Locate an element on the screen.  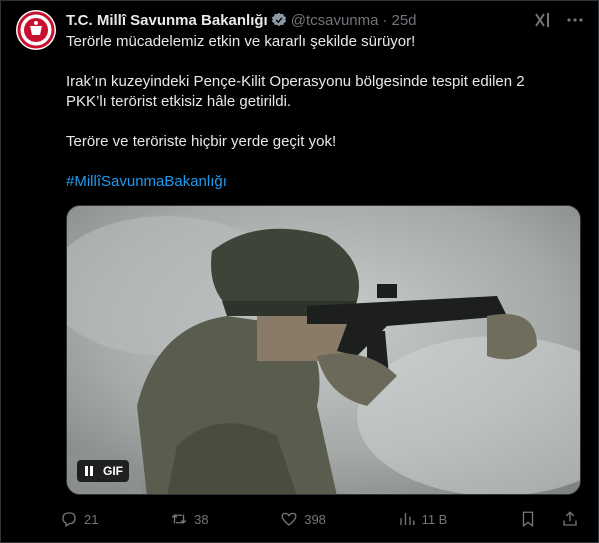
share-button is located at coordinates (573, 519).